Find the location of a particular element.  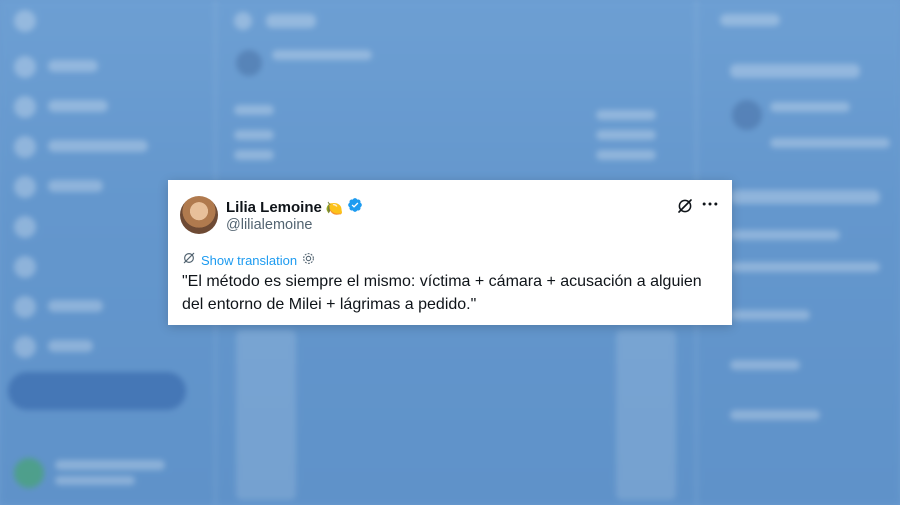

author-avatar is located at coordinates (199, 215).